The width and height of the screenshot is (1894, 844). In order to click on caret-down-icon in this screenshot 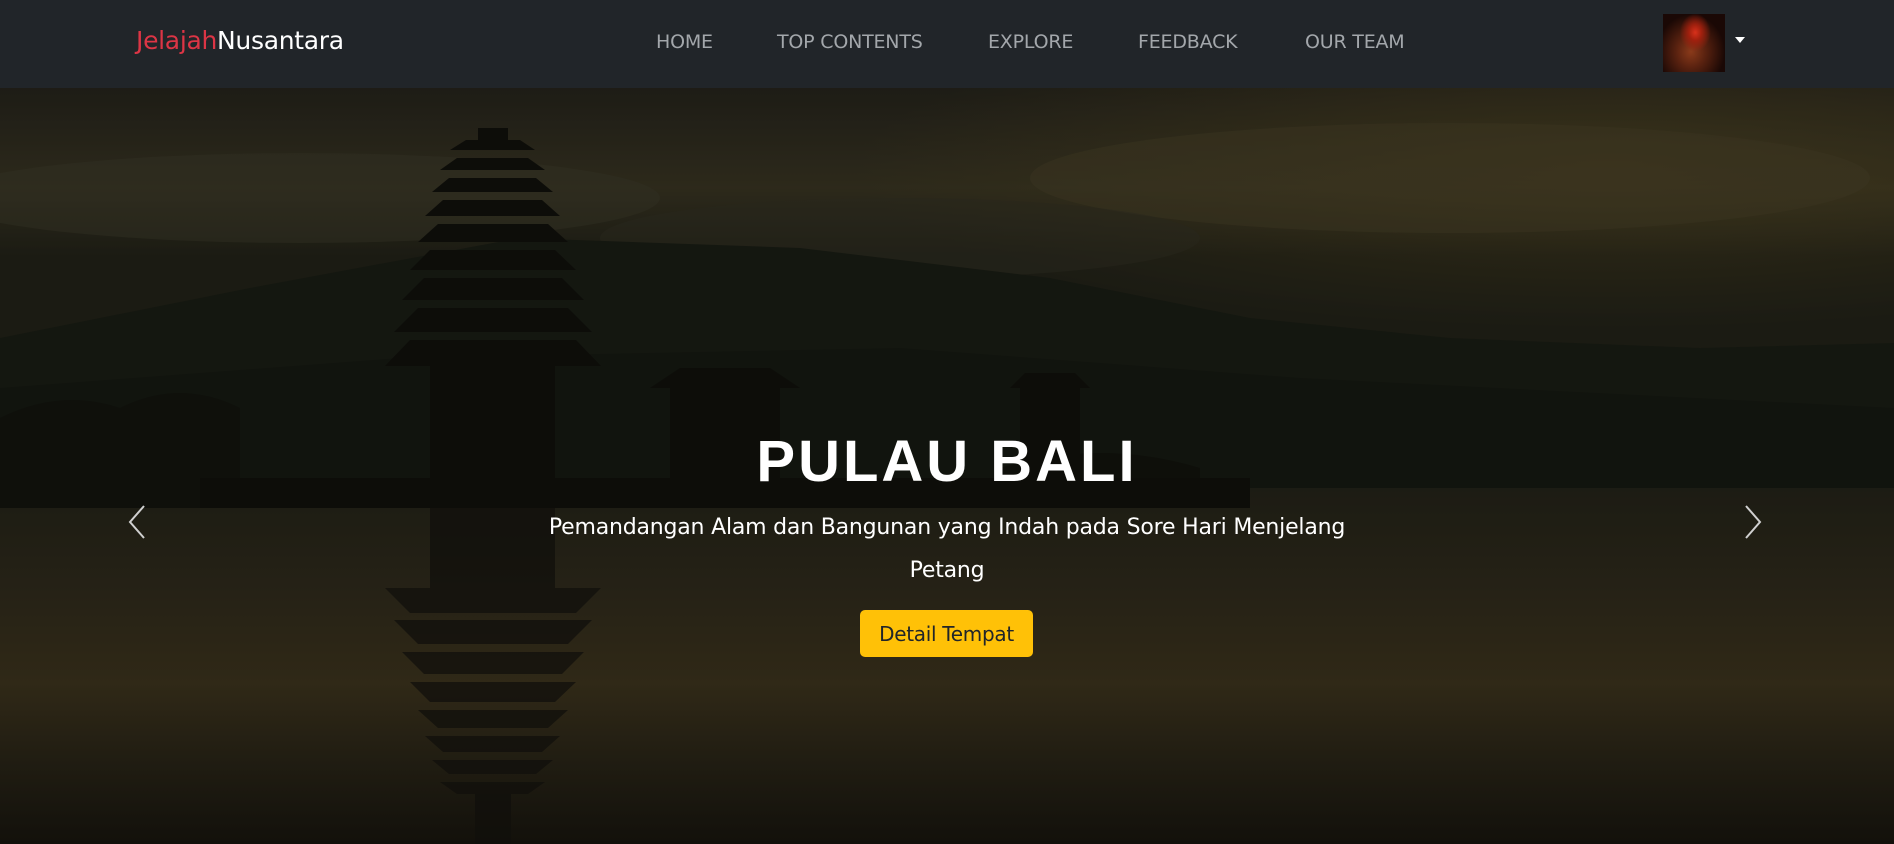, I will do `click(1740, 40)`.